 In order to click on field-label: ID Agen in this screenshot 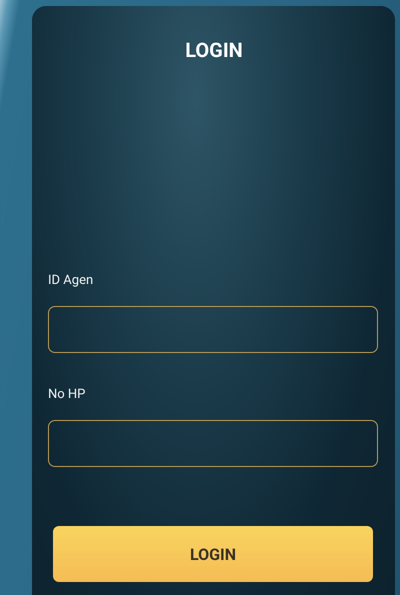, I will do `click(71, 281)`.